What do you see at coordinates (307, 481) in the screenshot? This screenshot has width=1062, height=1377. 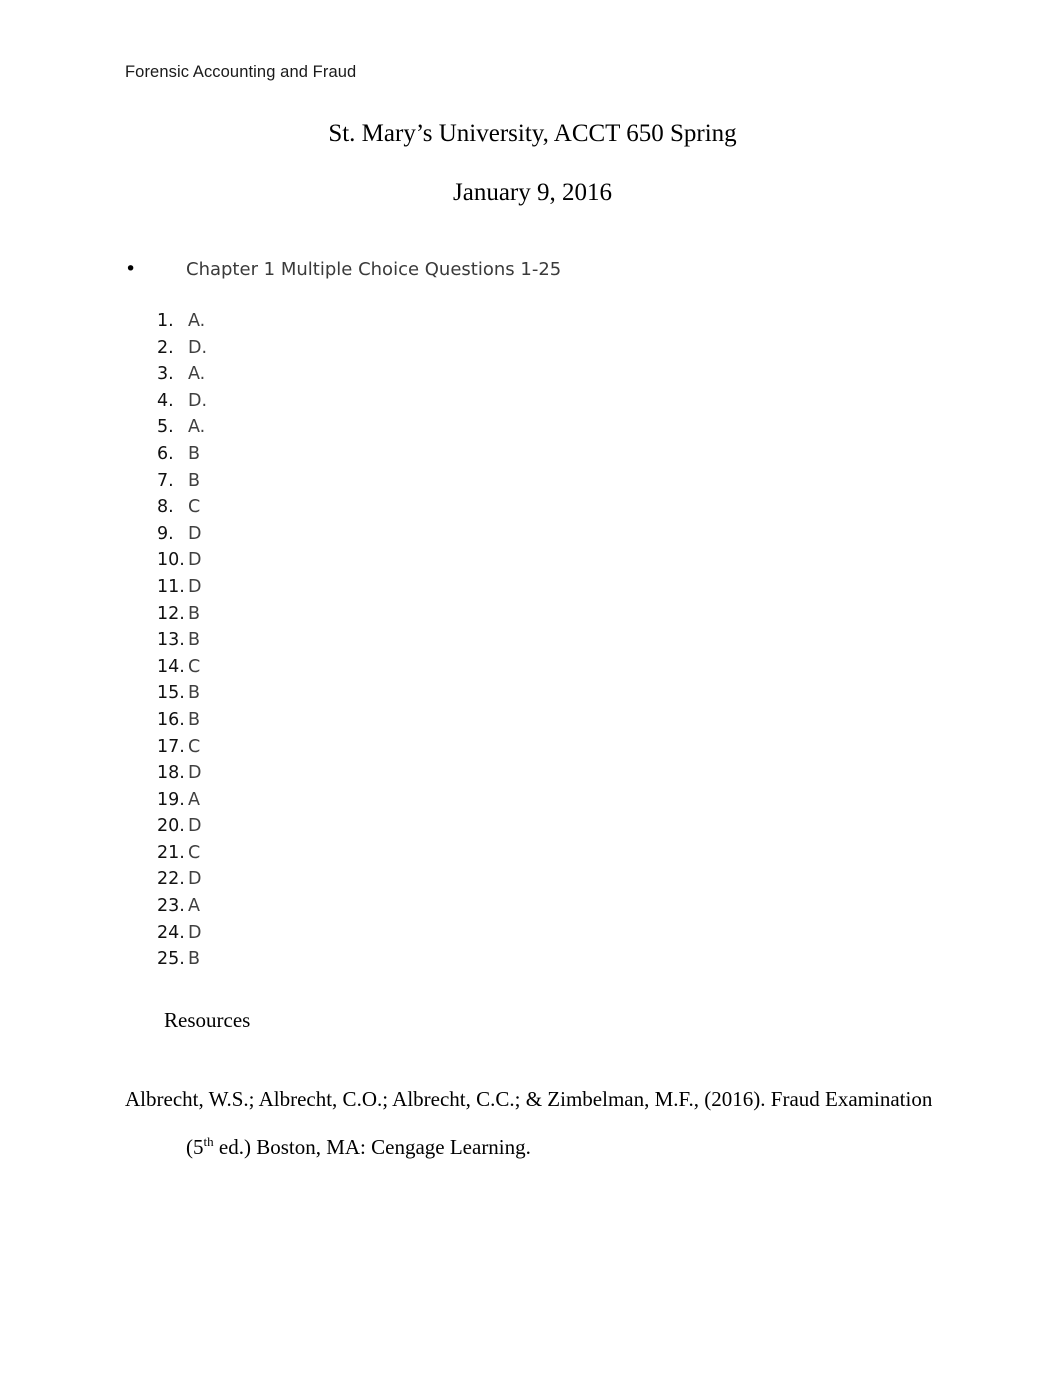 I see `answer-list-item: 7. B` at bounding box center [307, 481].